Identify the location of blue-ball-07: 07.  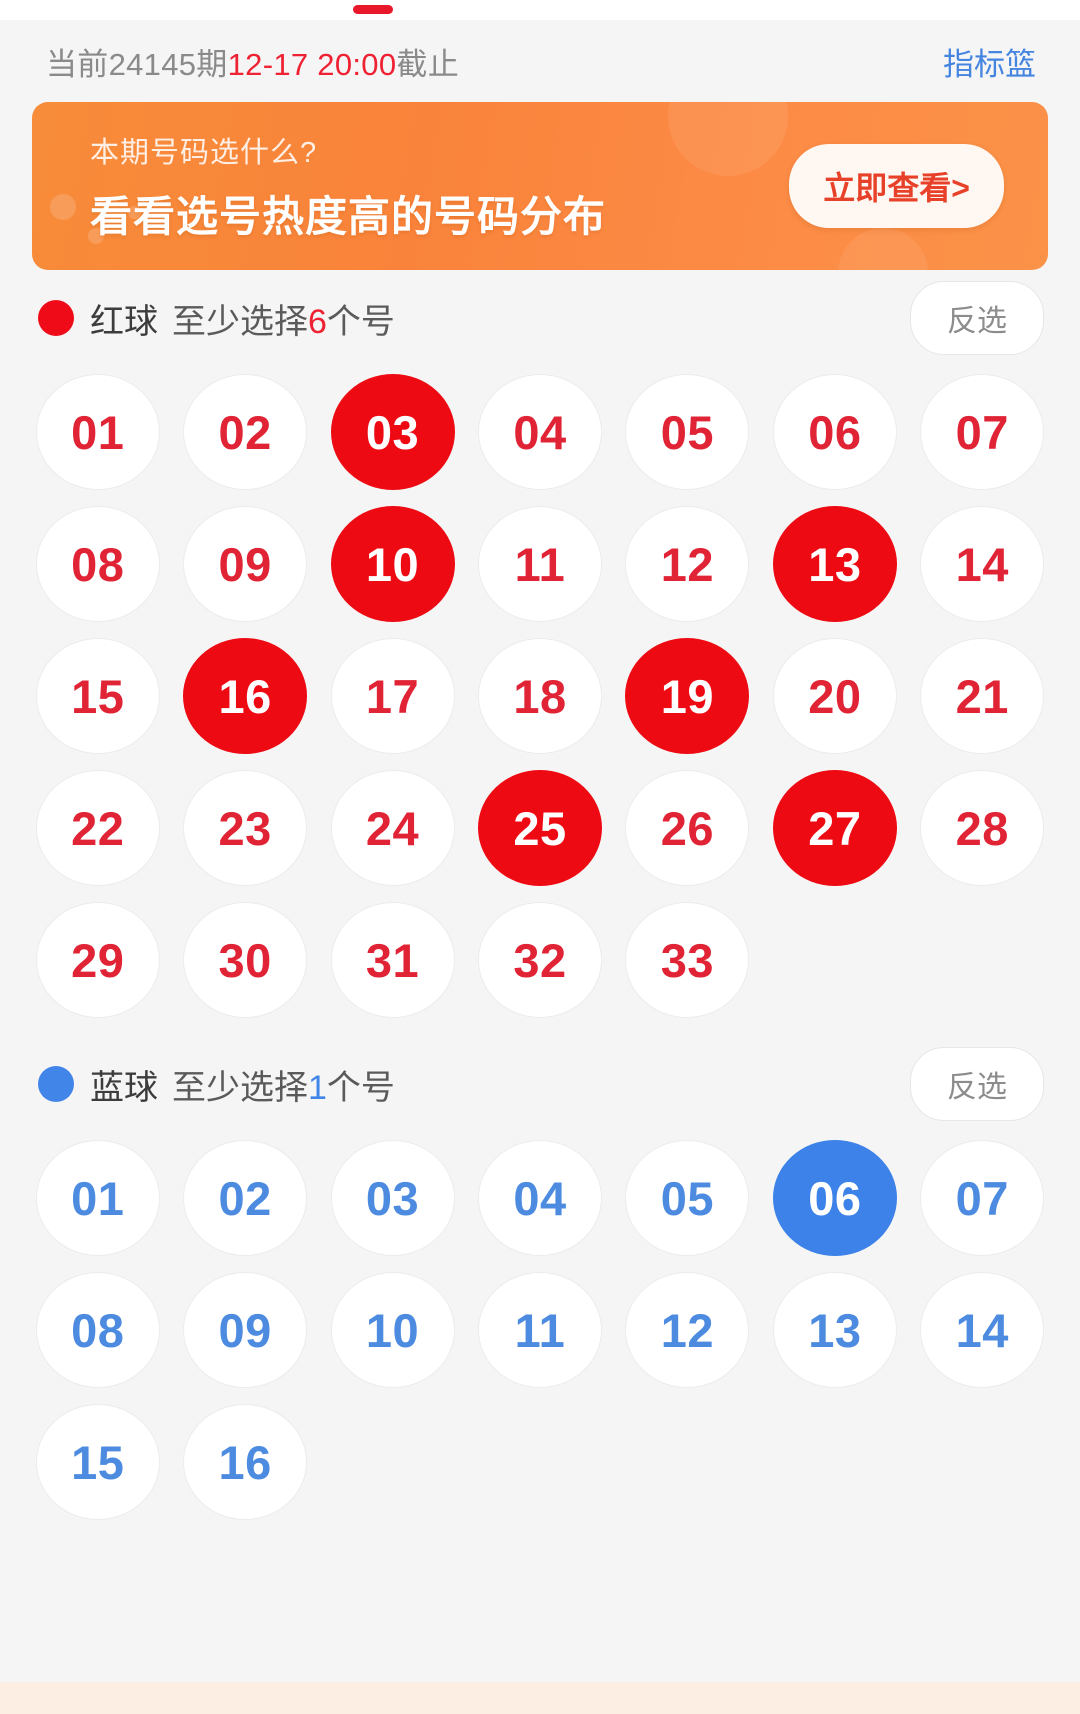
(982, 1198).